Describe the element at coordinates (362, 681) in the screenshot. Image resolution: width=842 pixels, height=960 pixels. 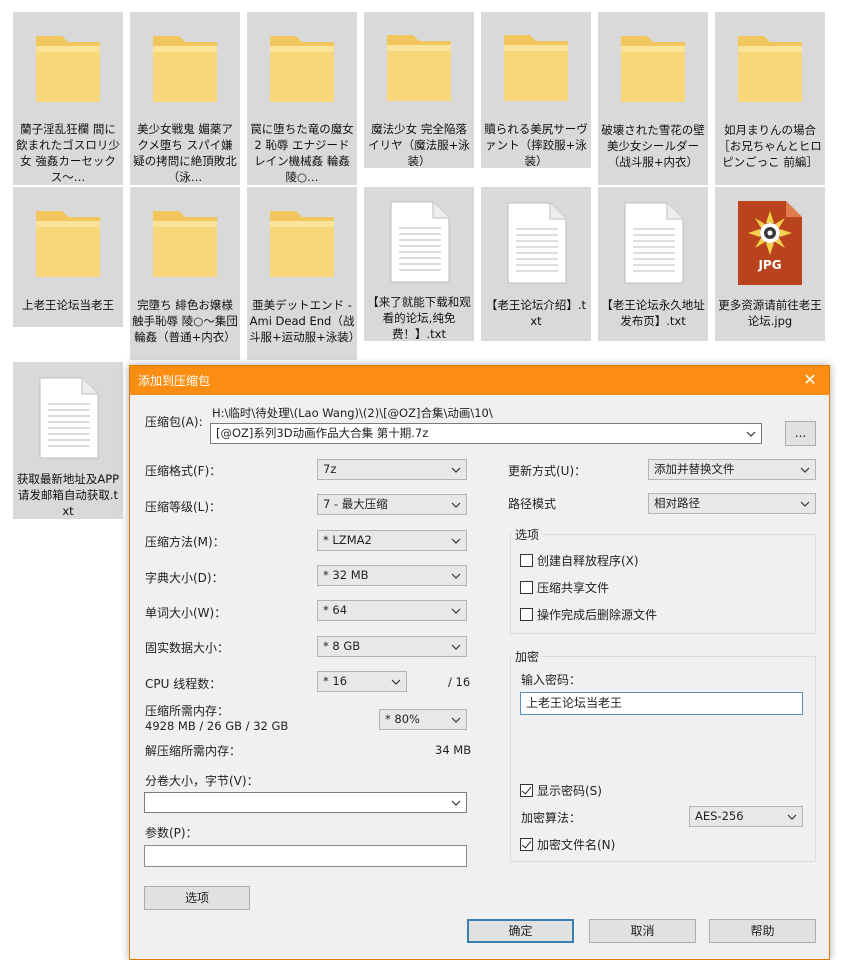
I see `cpu-select: * 16` at that location.